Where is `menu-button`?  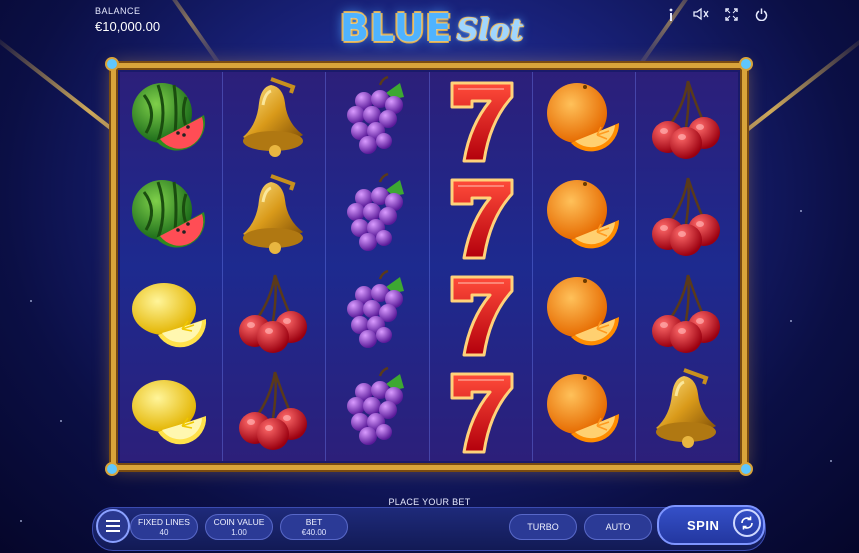
menu-button is located at coordinates (113, 526).